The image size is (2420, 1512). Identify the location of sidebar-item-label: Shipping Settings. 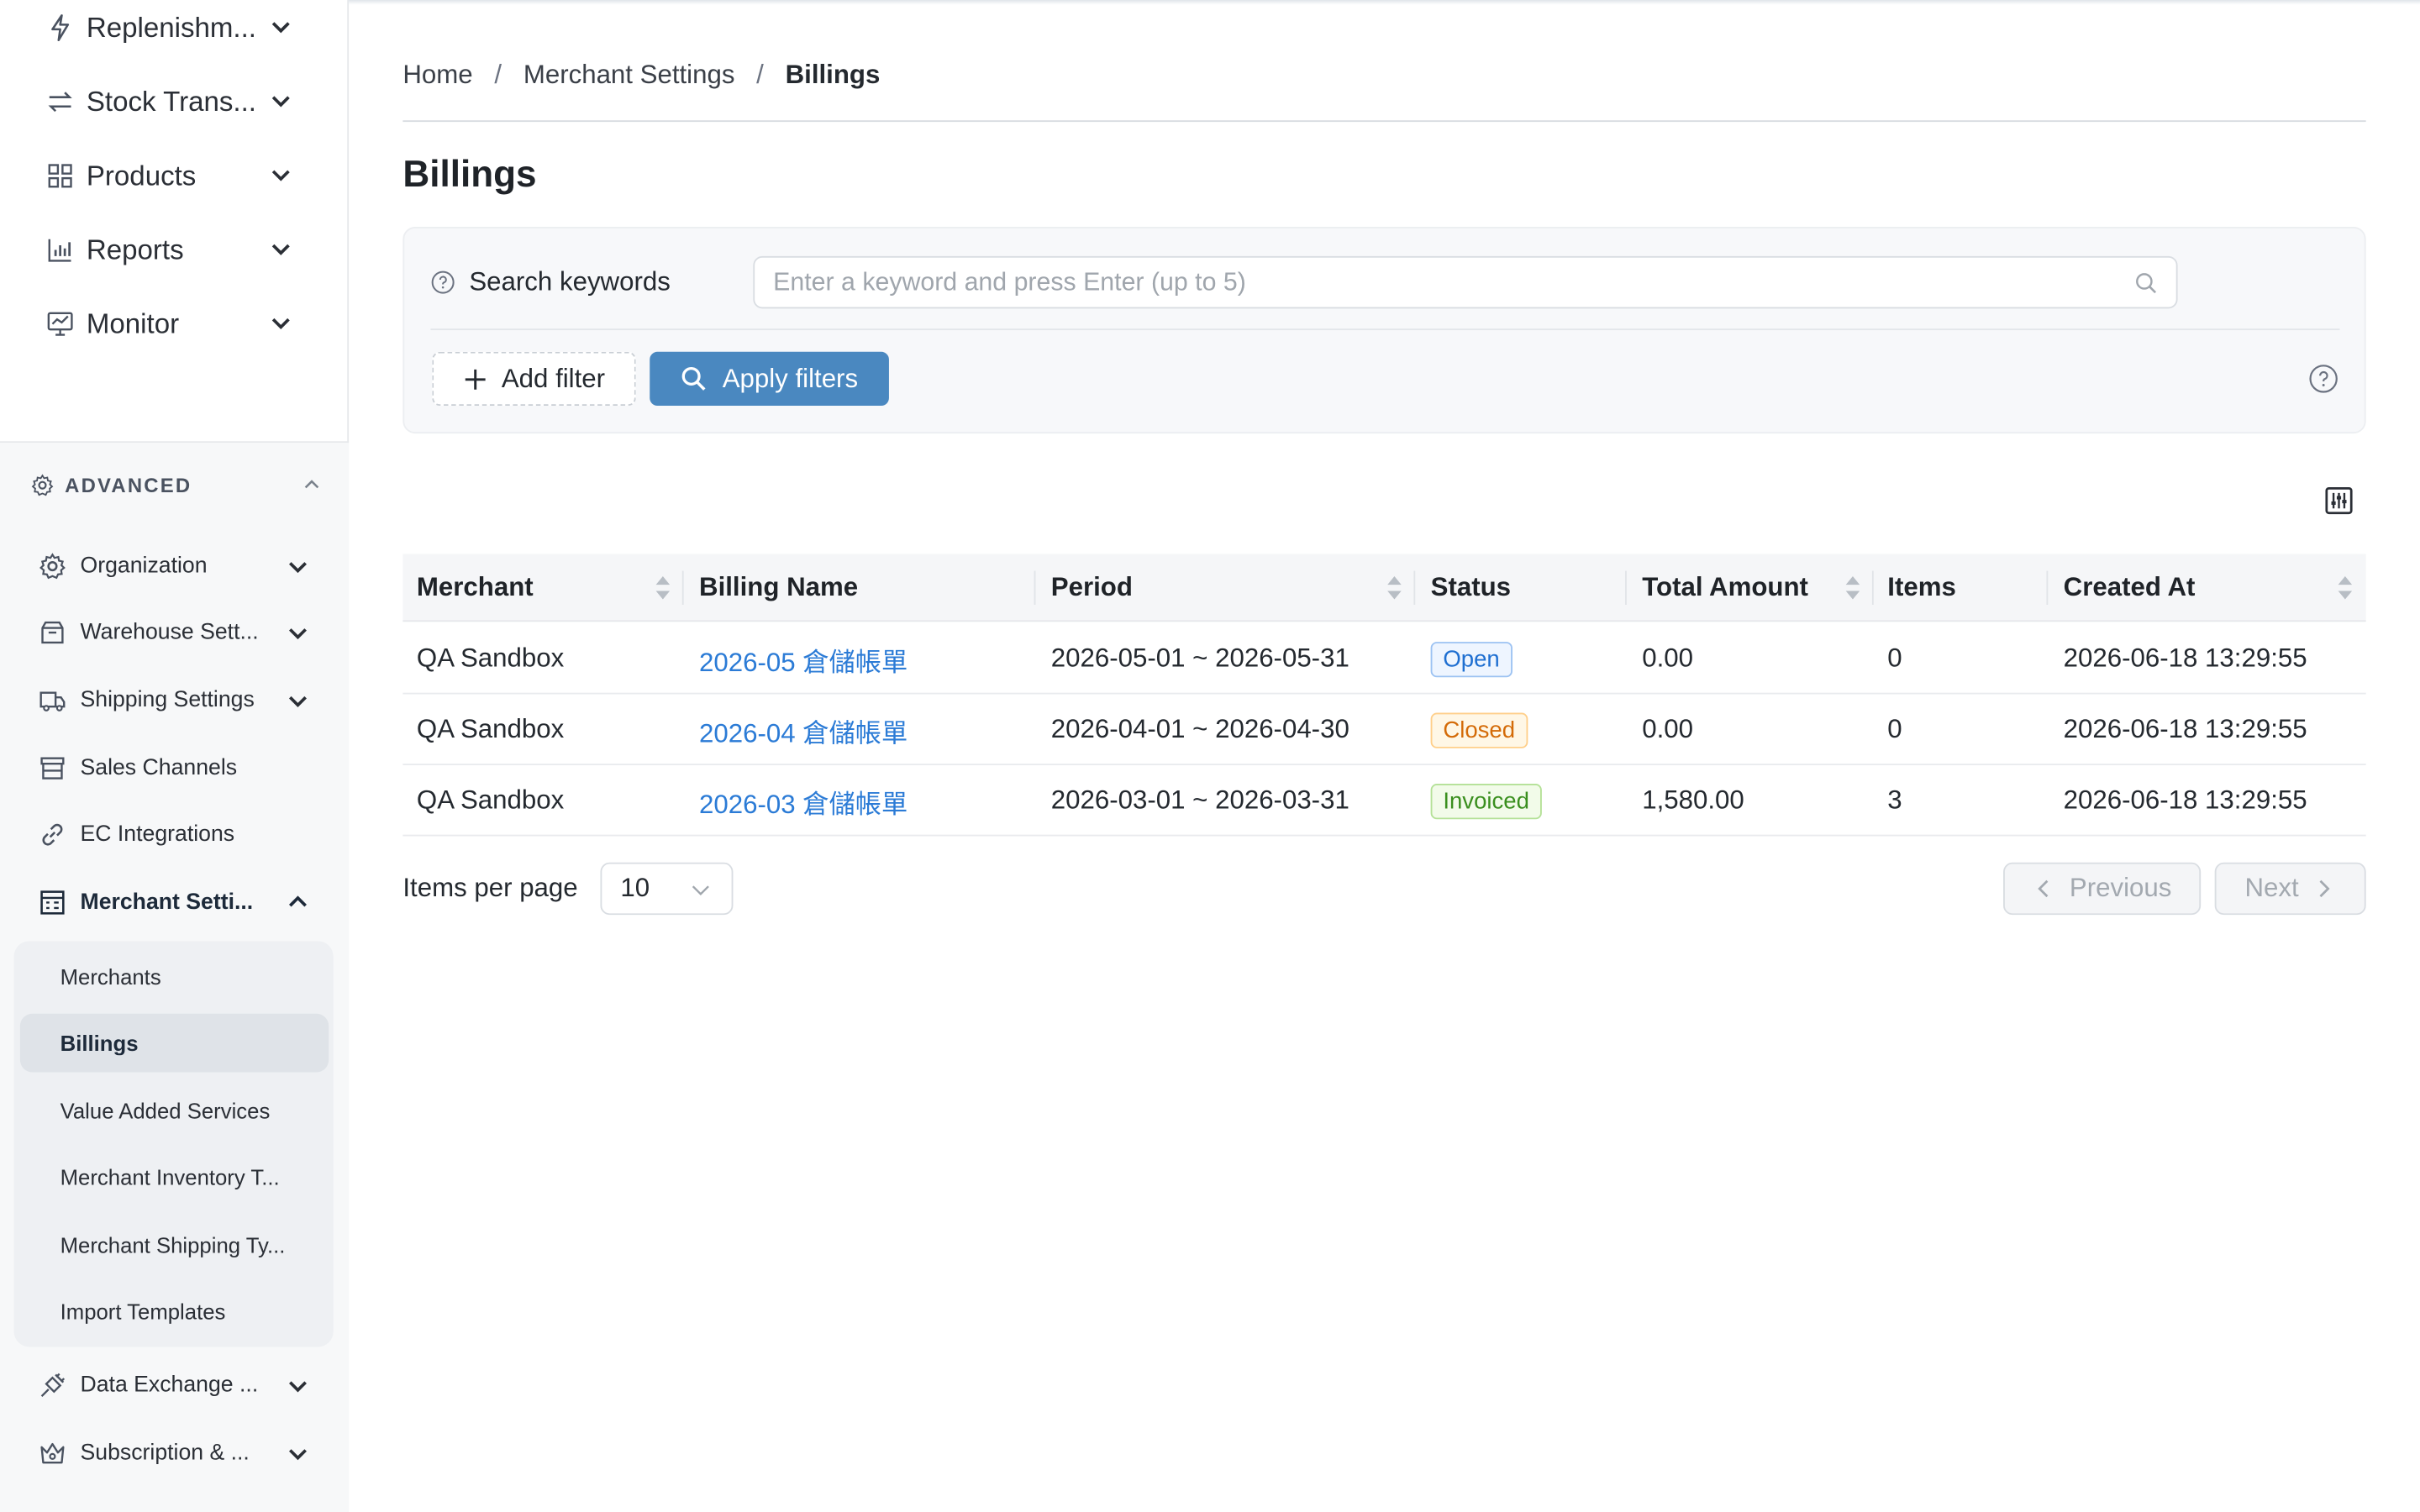
(167, 700).